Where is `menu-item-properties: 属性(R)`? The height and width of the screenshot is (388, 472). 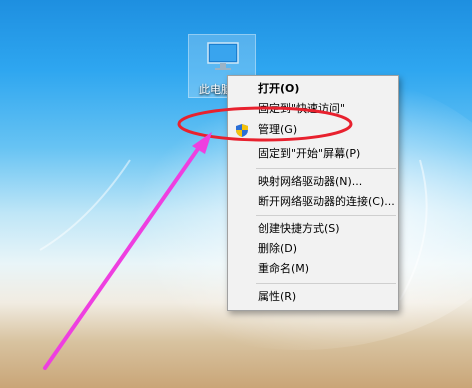
menu-item-properties: 属性(R) is located at coordinates (313, 297).